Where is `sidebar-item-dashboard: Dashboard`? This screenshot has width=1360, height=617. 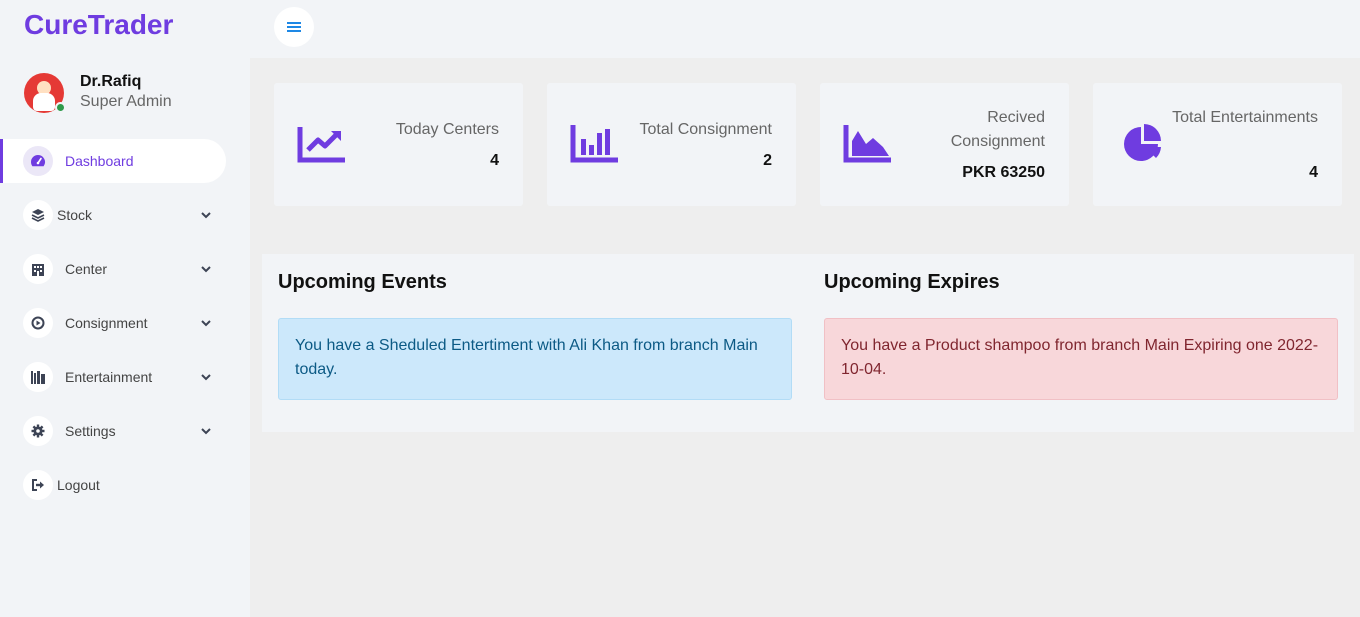
sidebar-item-dashboard: Dashboard is located at coordinates (113, 161).